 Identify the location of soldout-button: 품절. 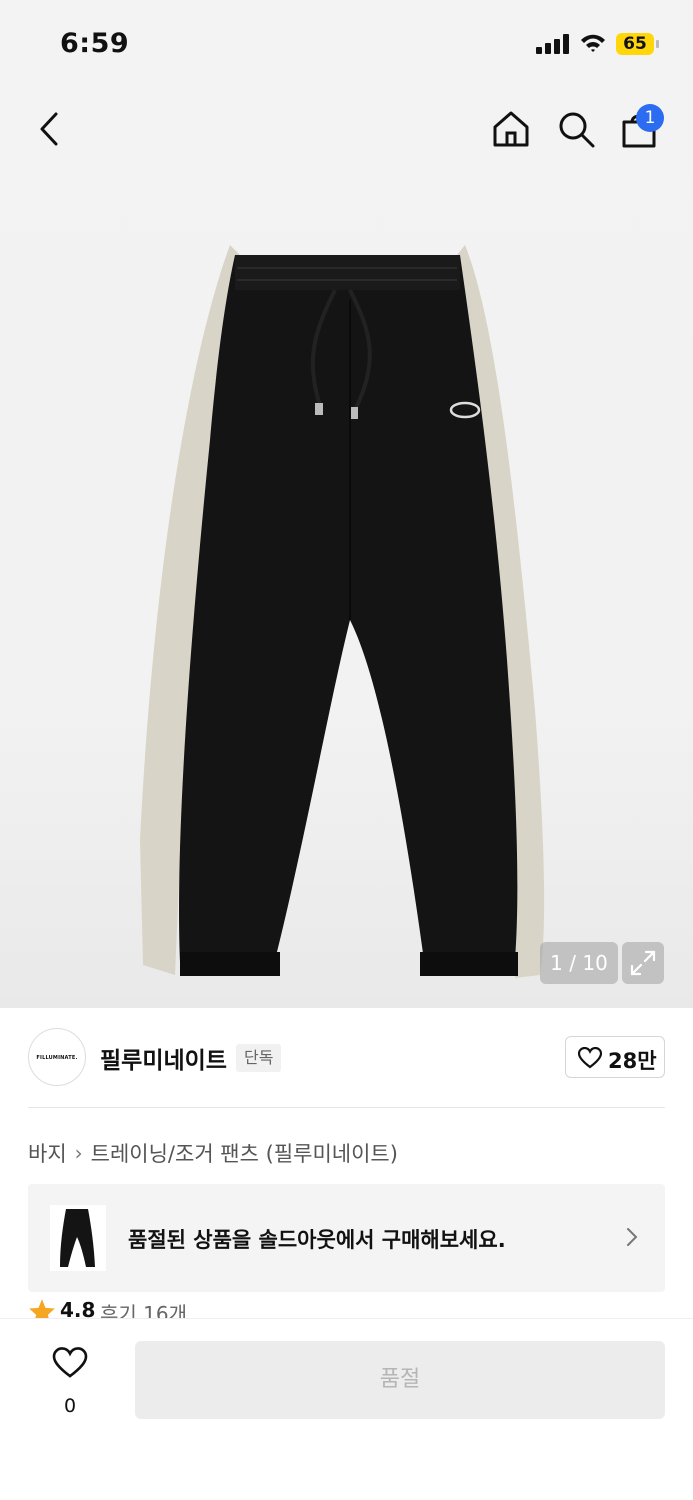
(400, 1380).